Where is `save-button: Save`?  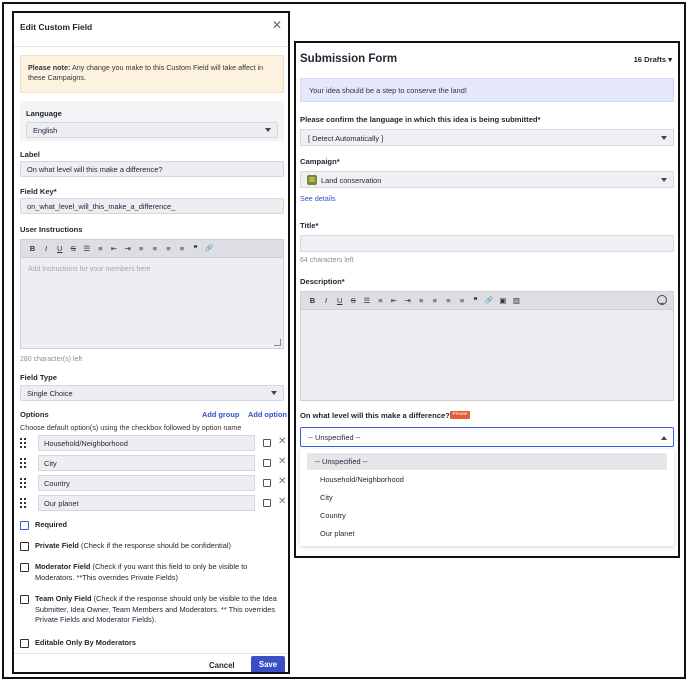
save-button: Save is located at coordinates (268, 664).